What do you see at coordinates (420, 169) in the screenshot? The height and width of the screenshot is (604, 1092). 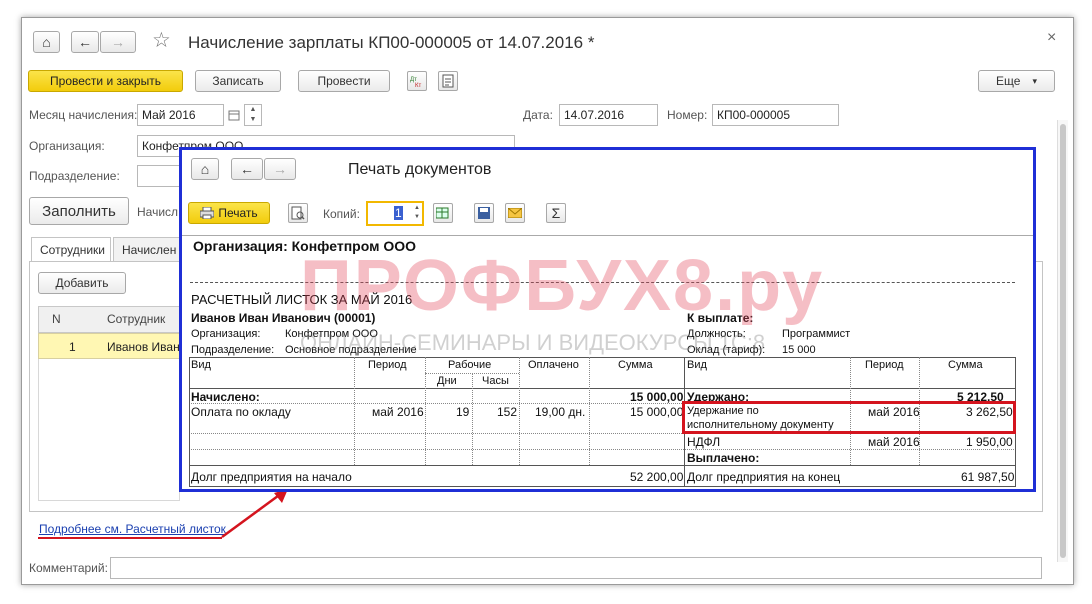 I see `print-window-title: Печать документов` at bounding box center [420, 169].